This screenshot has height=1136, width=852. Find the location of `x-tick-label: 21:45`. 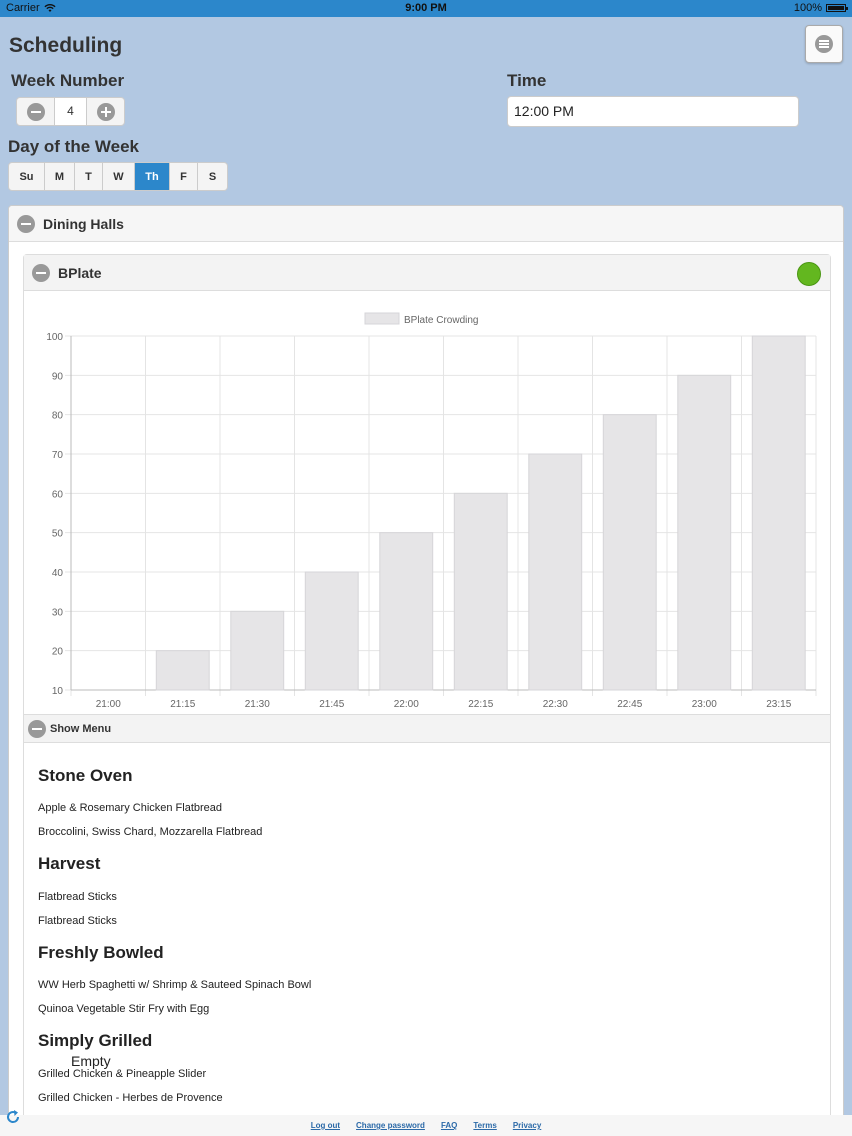

x-tick-label: 21:45 is located at coordinates (331, 704).